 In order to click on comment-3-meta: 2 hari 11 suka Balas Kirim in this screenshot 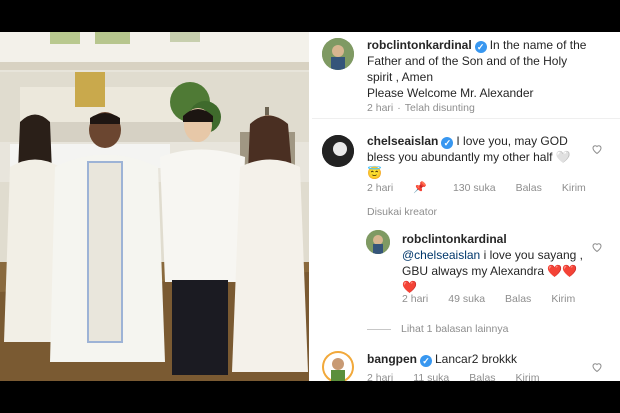, I will do `click(463, 376)`.